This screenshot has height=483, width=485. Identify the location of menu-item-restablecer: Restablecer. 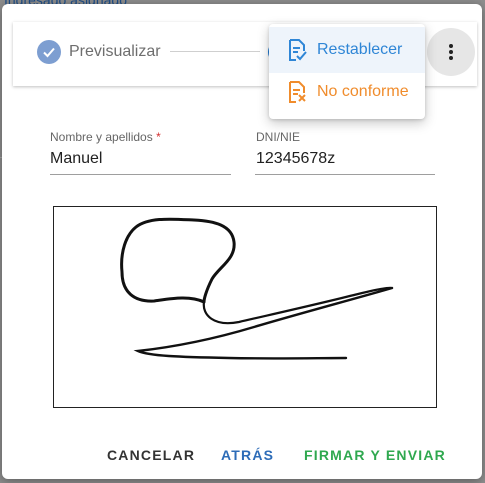
(347, 50).